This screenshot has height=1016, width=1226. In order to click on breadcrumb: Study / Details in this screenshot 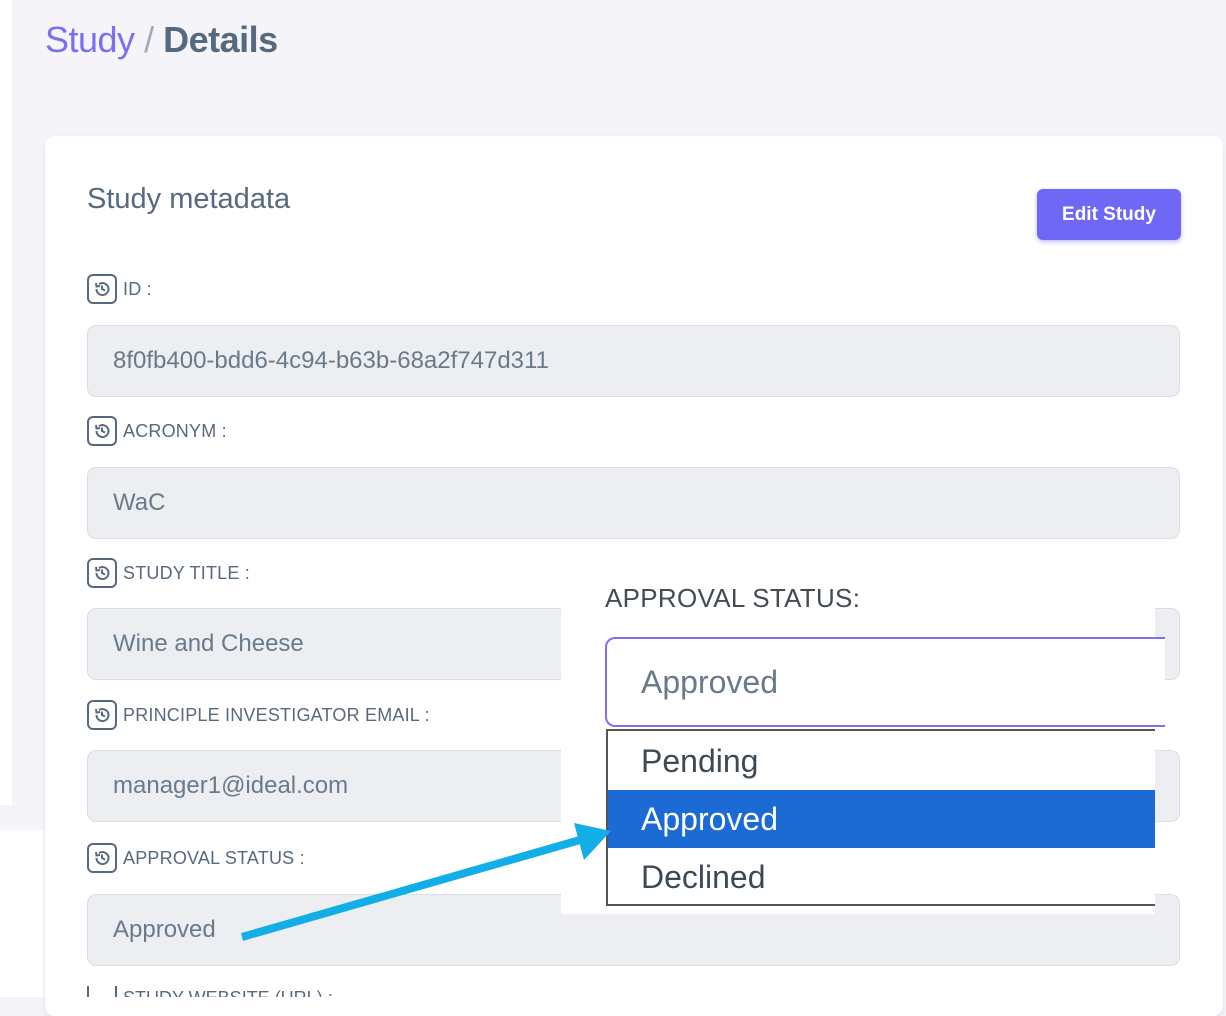, I will do `click(161, 40)`.